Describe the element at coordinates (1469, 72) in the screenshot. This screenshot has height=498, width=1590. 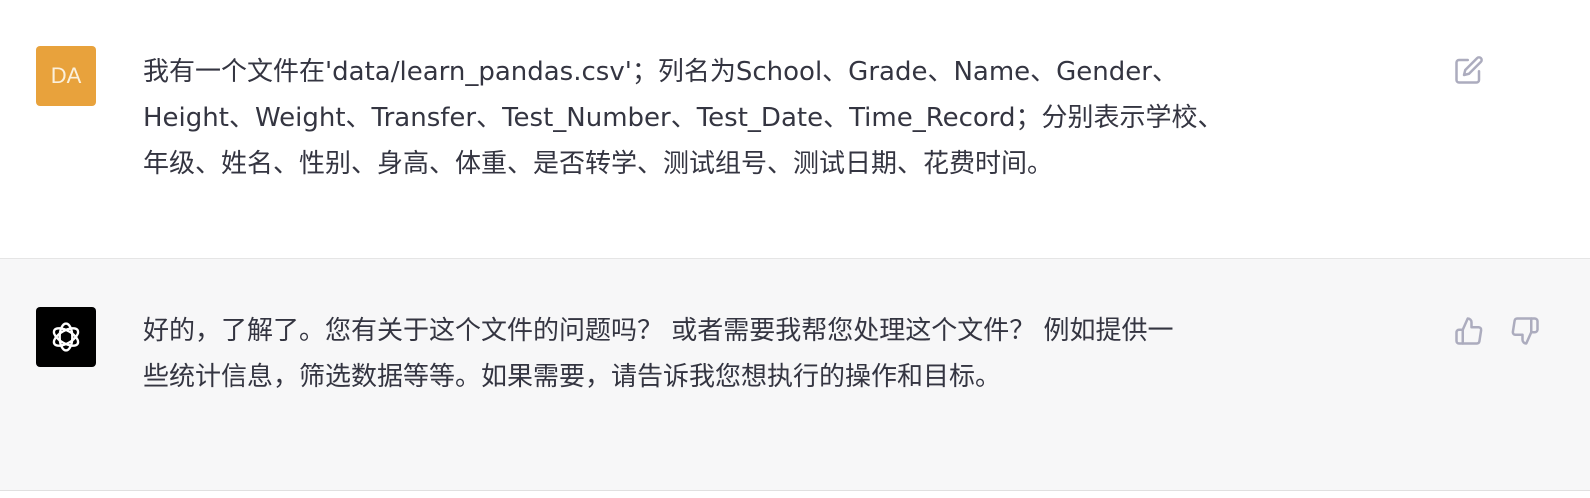
I see `edit-icon` at that location.